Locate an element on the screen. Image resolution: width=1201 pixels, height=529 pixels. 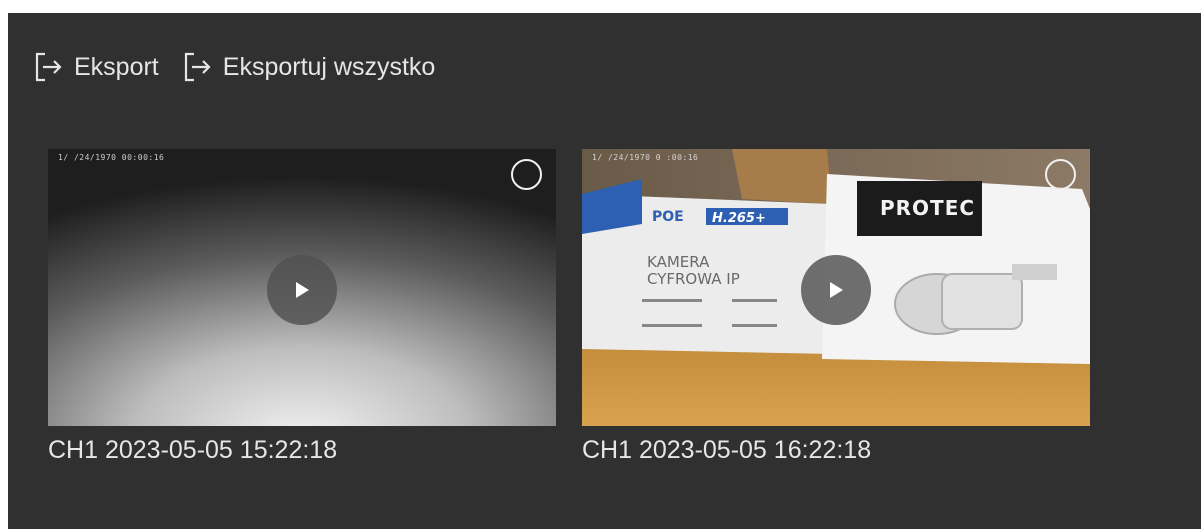
export-all-button: Eksportuj wszystko is located at coordinates (308, 67).